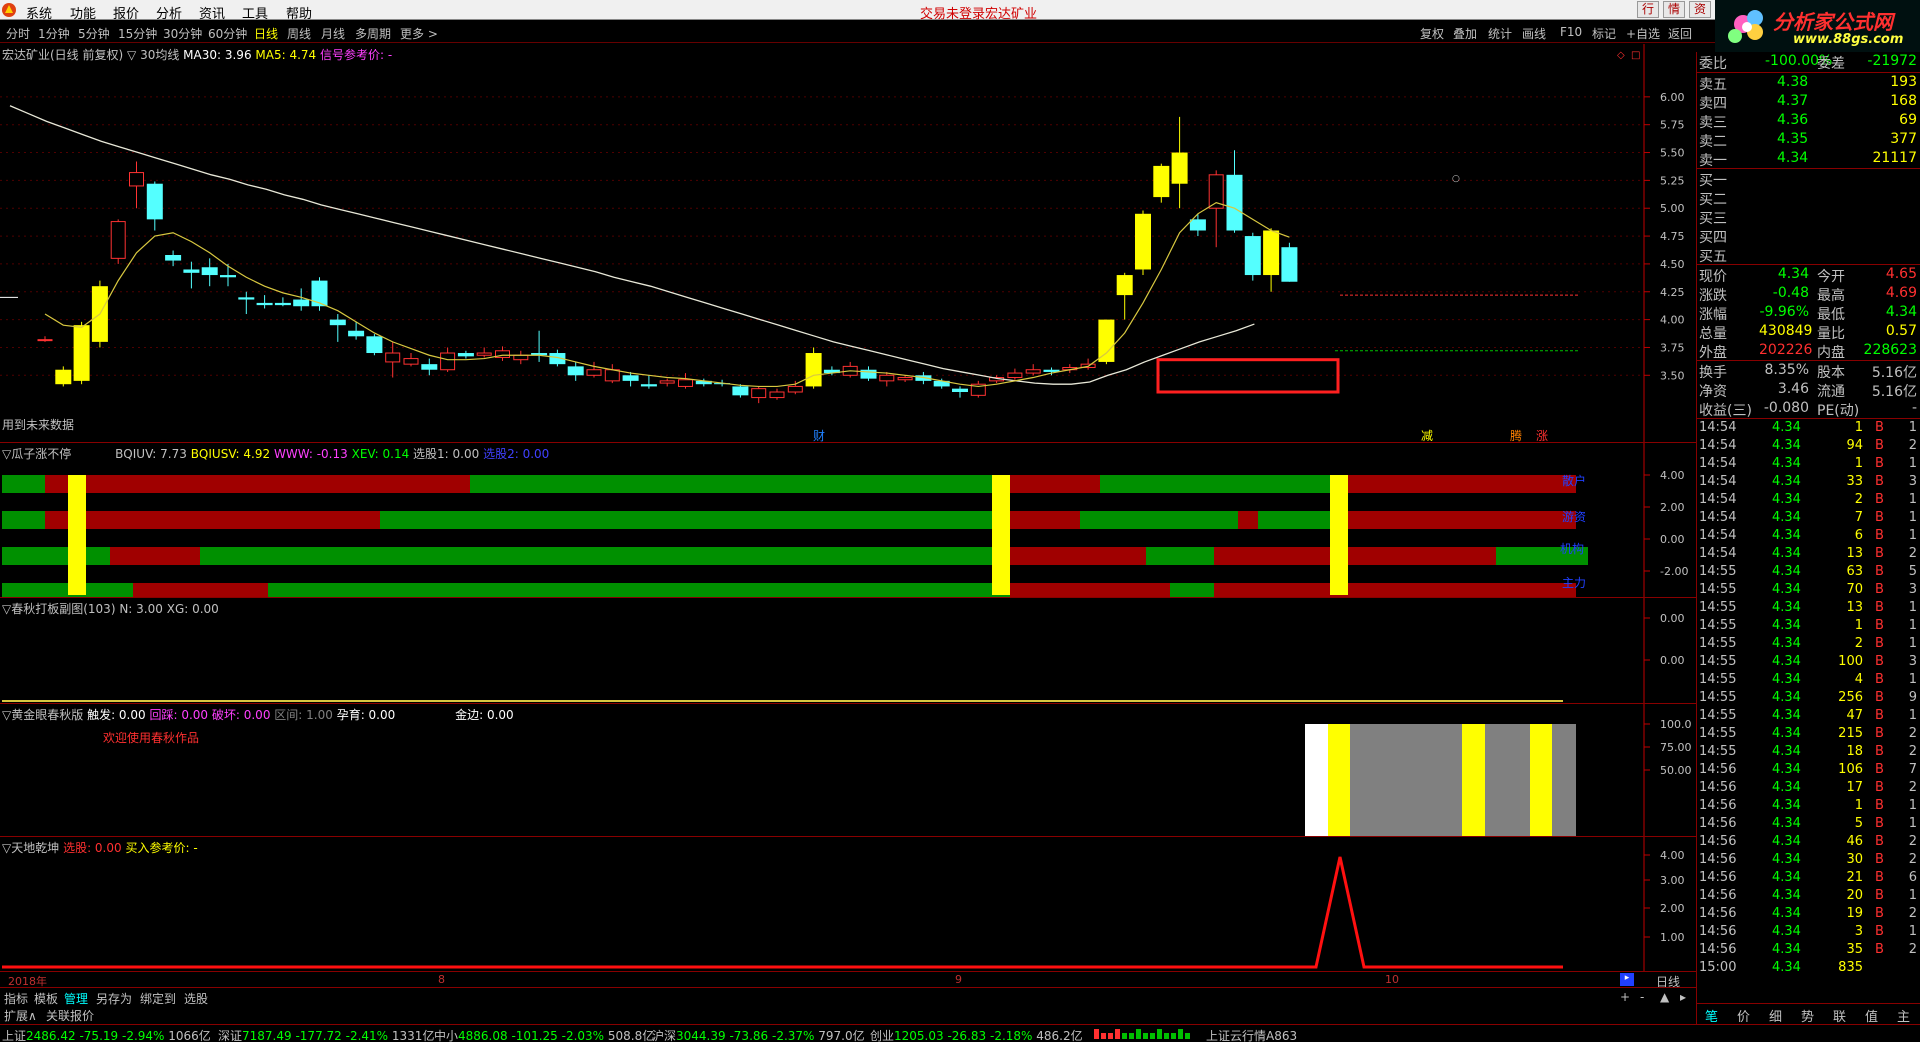  I want to click on trade-tick-row: 14:56 4.34 17 B 2, so click(1808, 788).